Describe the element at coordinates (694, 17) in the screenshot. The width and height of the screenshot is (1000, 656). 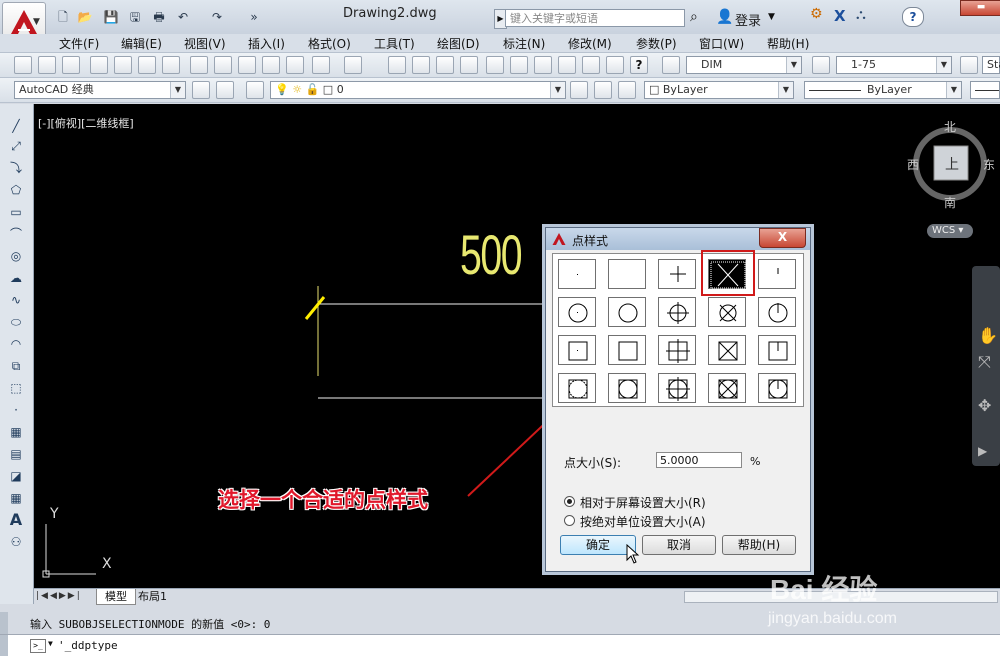
I see `binoculars-icon: ⌕` at that location.